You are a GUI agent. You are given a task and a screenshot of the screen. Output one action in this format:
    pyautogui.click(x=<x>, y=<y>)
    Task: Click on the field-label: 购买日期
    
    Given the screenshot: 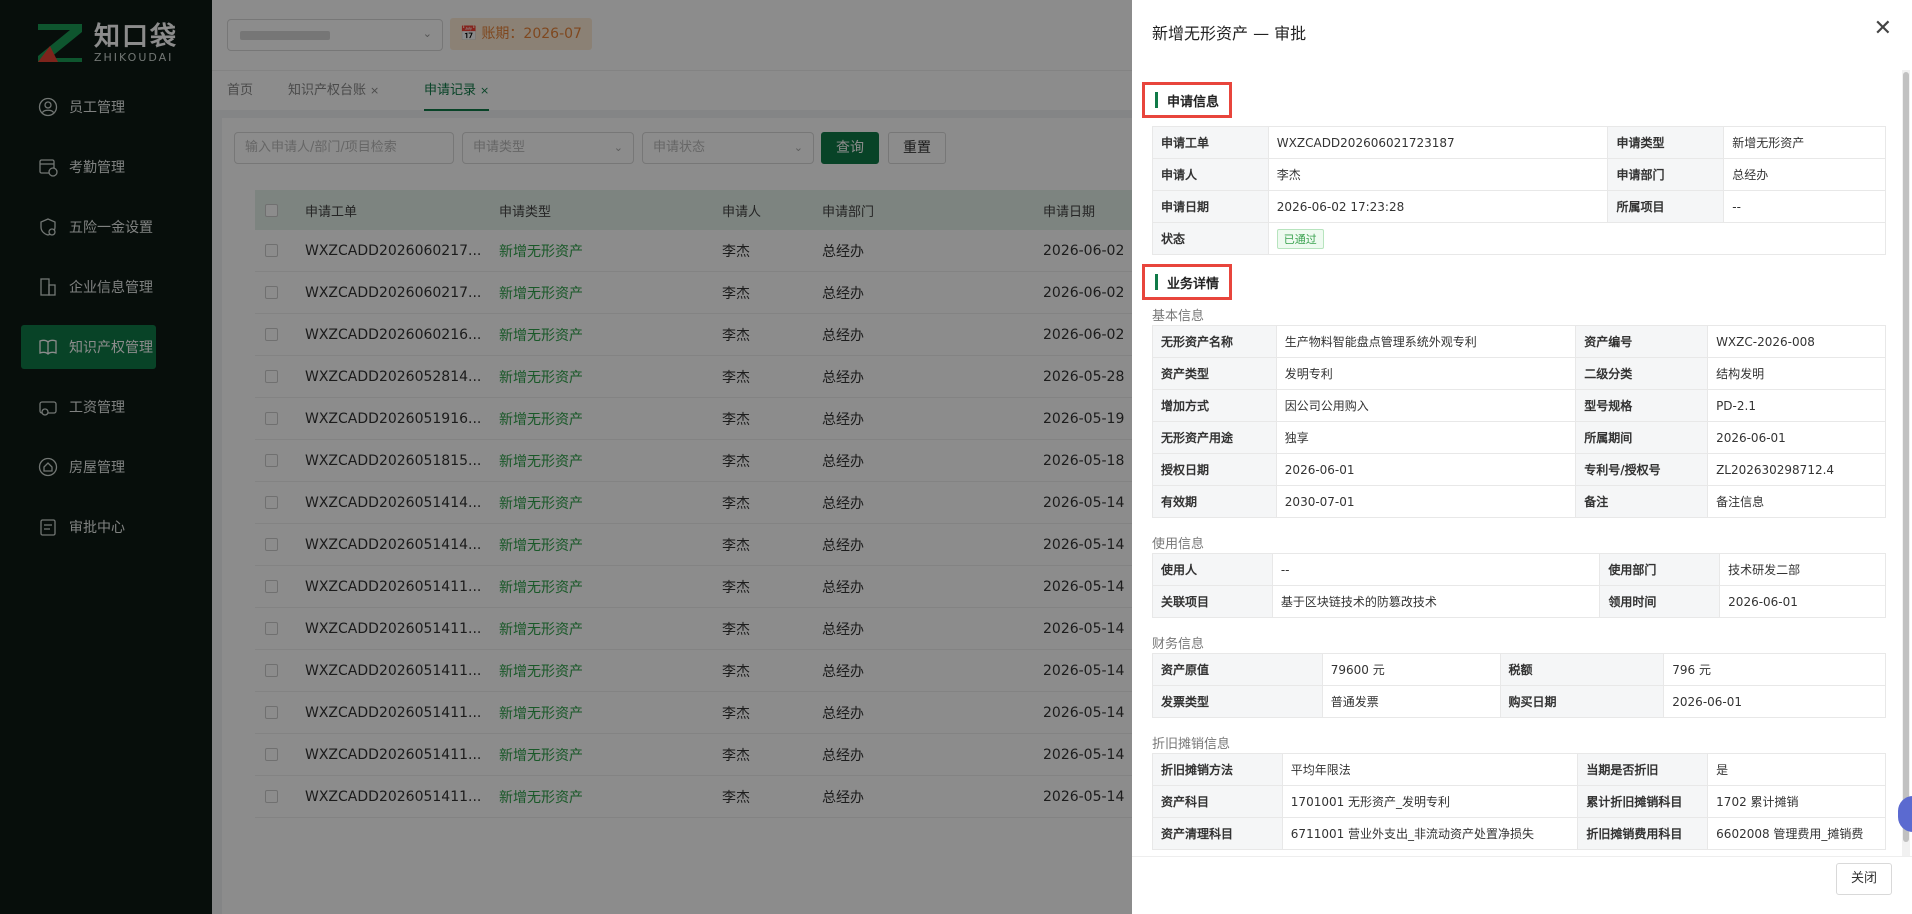 What is the action you would take?
    pyautogui.click(x=1582, y=701)
    